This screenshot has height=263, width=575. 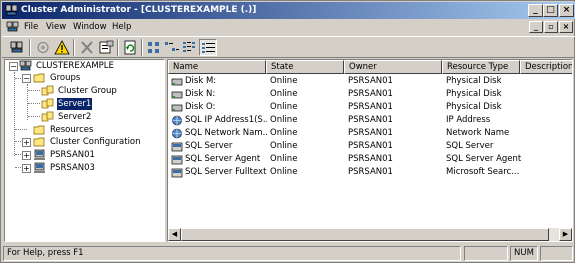 I want to click on collapse-root-expander: −, so click(x=13, y=66).